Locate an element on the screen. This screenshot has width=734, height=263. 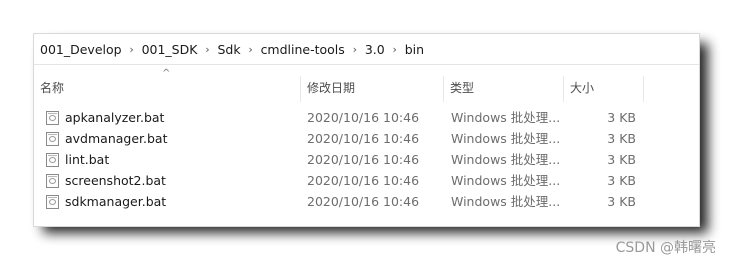
file-name: apkanalyzer.bat is located at coordinates (115, 117).